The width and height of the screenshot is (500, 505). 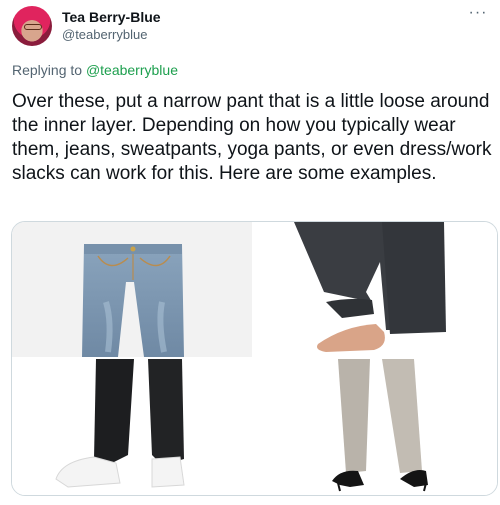 I want to click on ellipsis-icon: ···, so click(x=478, y=14).